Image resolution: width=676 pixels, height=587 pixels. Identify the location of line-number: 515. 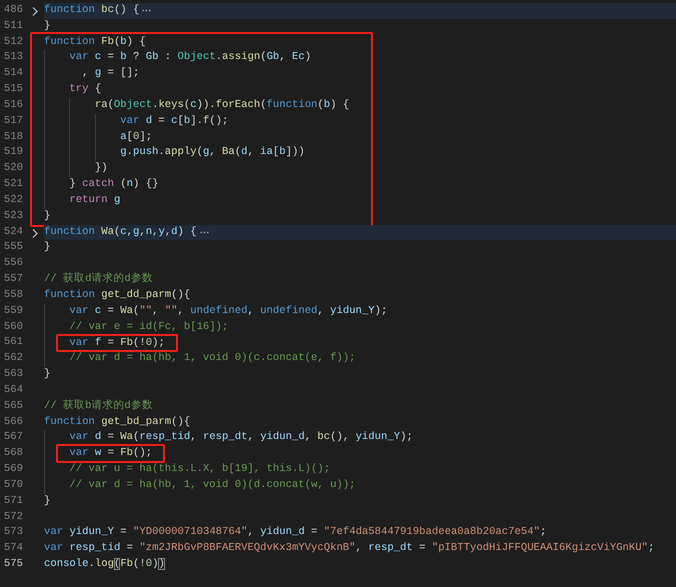
(12, 90).